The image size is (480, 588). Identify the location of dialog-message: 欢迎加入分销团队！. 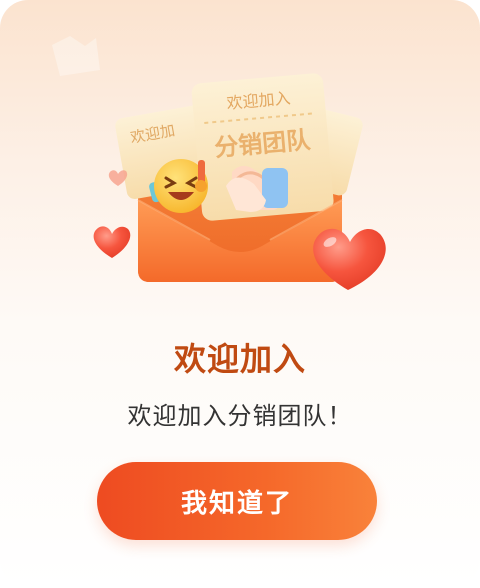
(240, 416).